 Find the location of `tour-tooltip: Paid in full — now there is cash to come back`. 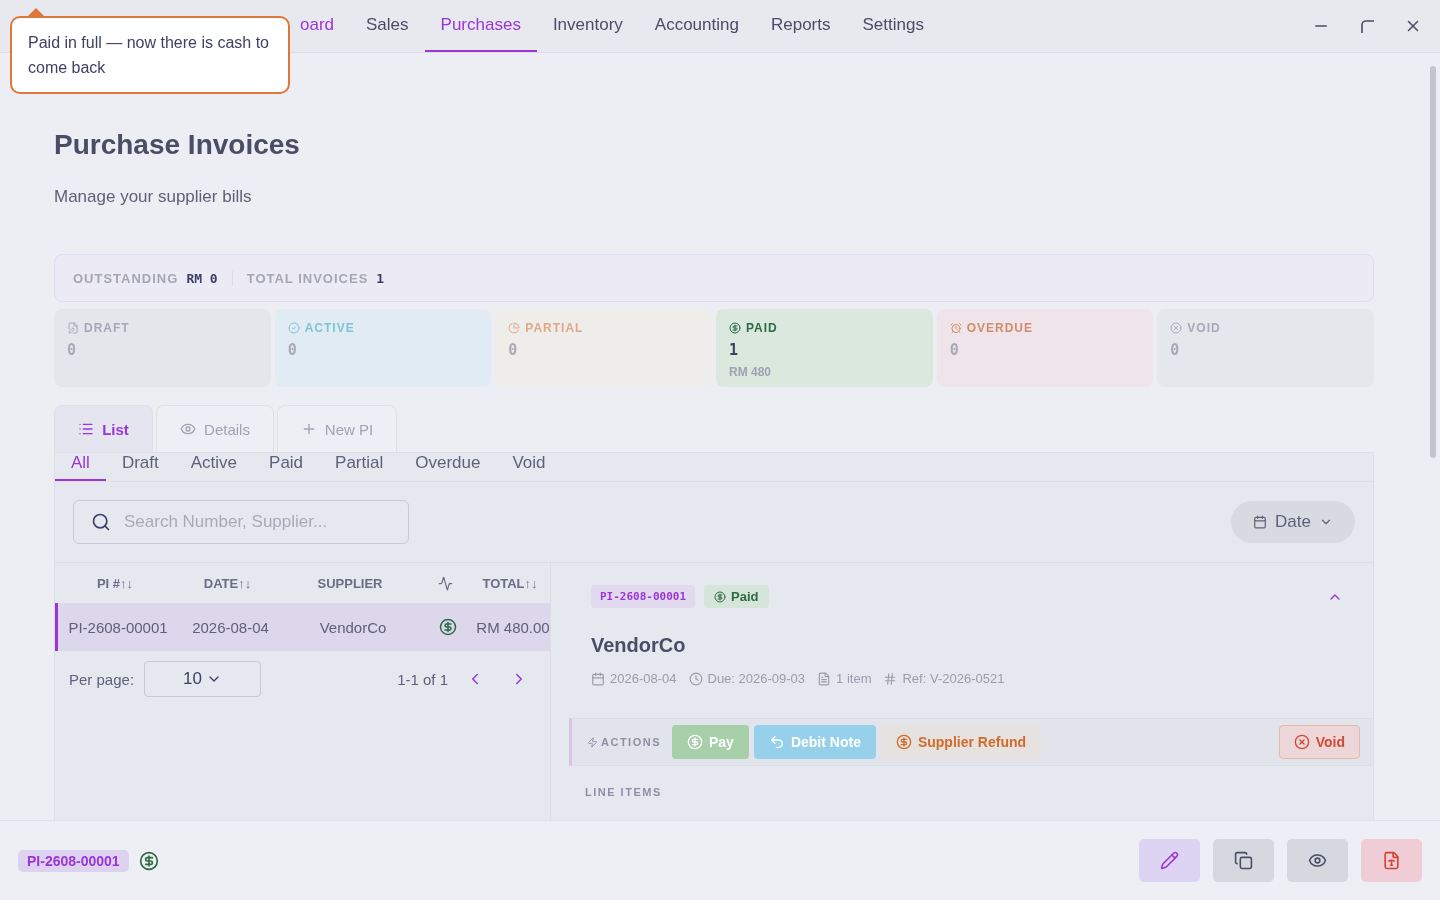

tour-tooltip: Paid in full — now there is cash to come back is located at coordinates (150, 55).